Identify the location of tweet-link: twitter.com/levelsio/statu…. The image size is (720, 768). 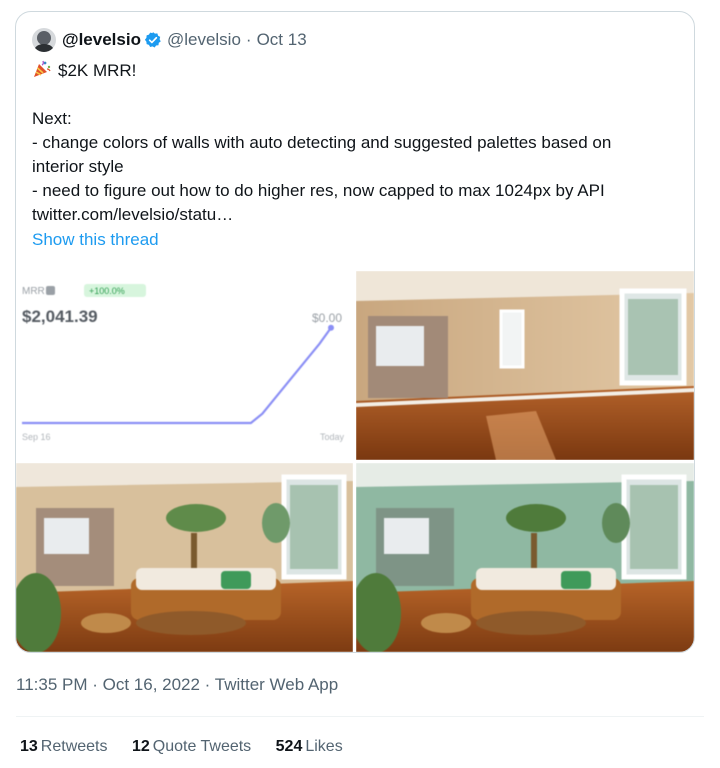
(357, 215).